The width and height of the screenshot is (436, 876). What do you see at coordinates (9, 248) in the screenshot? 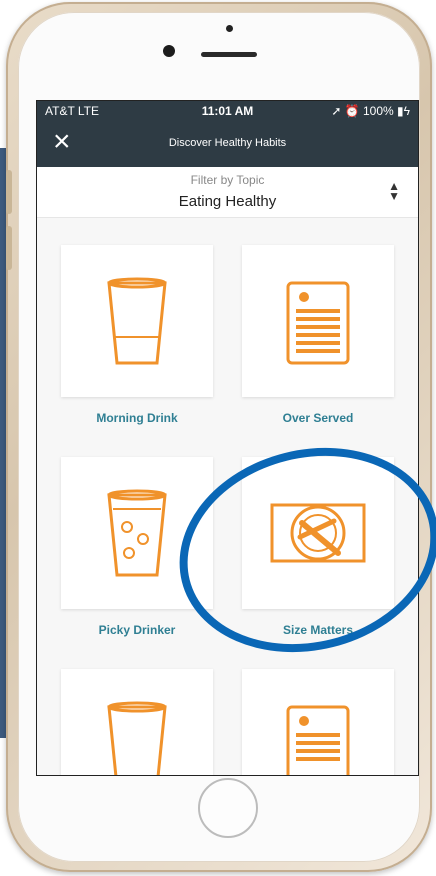
I see `volume-down-button` at bounding box center [9, 248].